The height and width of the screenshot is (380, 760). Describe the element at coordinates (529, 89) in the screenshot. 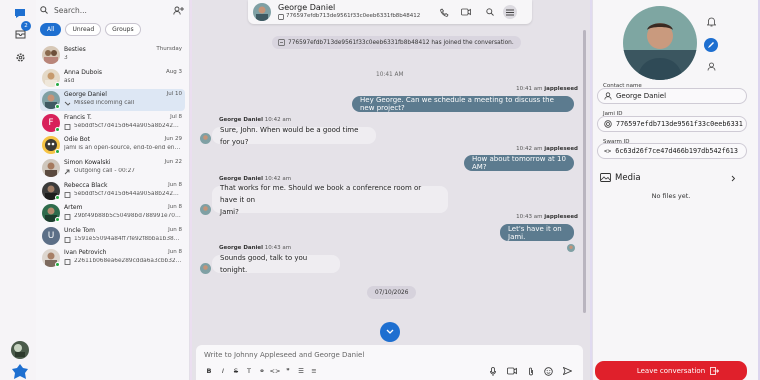

I see `message-time: 10:41 am` at that location.